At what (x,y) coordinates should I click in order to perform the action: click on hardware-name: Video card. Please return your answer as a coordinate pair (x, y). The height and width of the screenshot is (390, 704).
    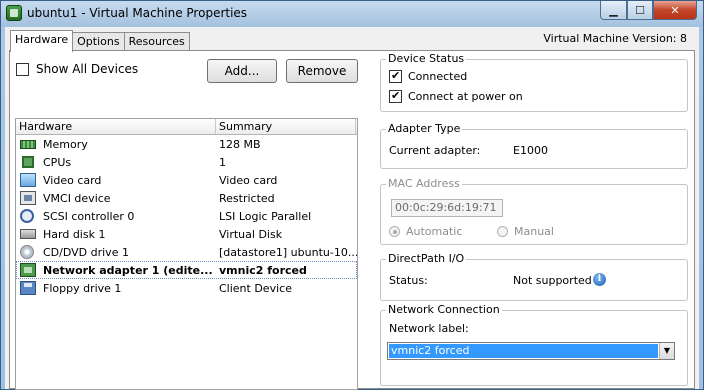
    Looking at the image, I should click on (72, 180).